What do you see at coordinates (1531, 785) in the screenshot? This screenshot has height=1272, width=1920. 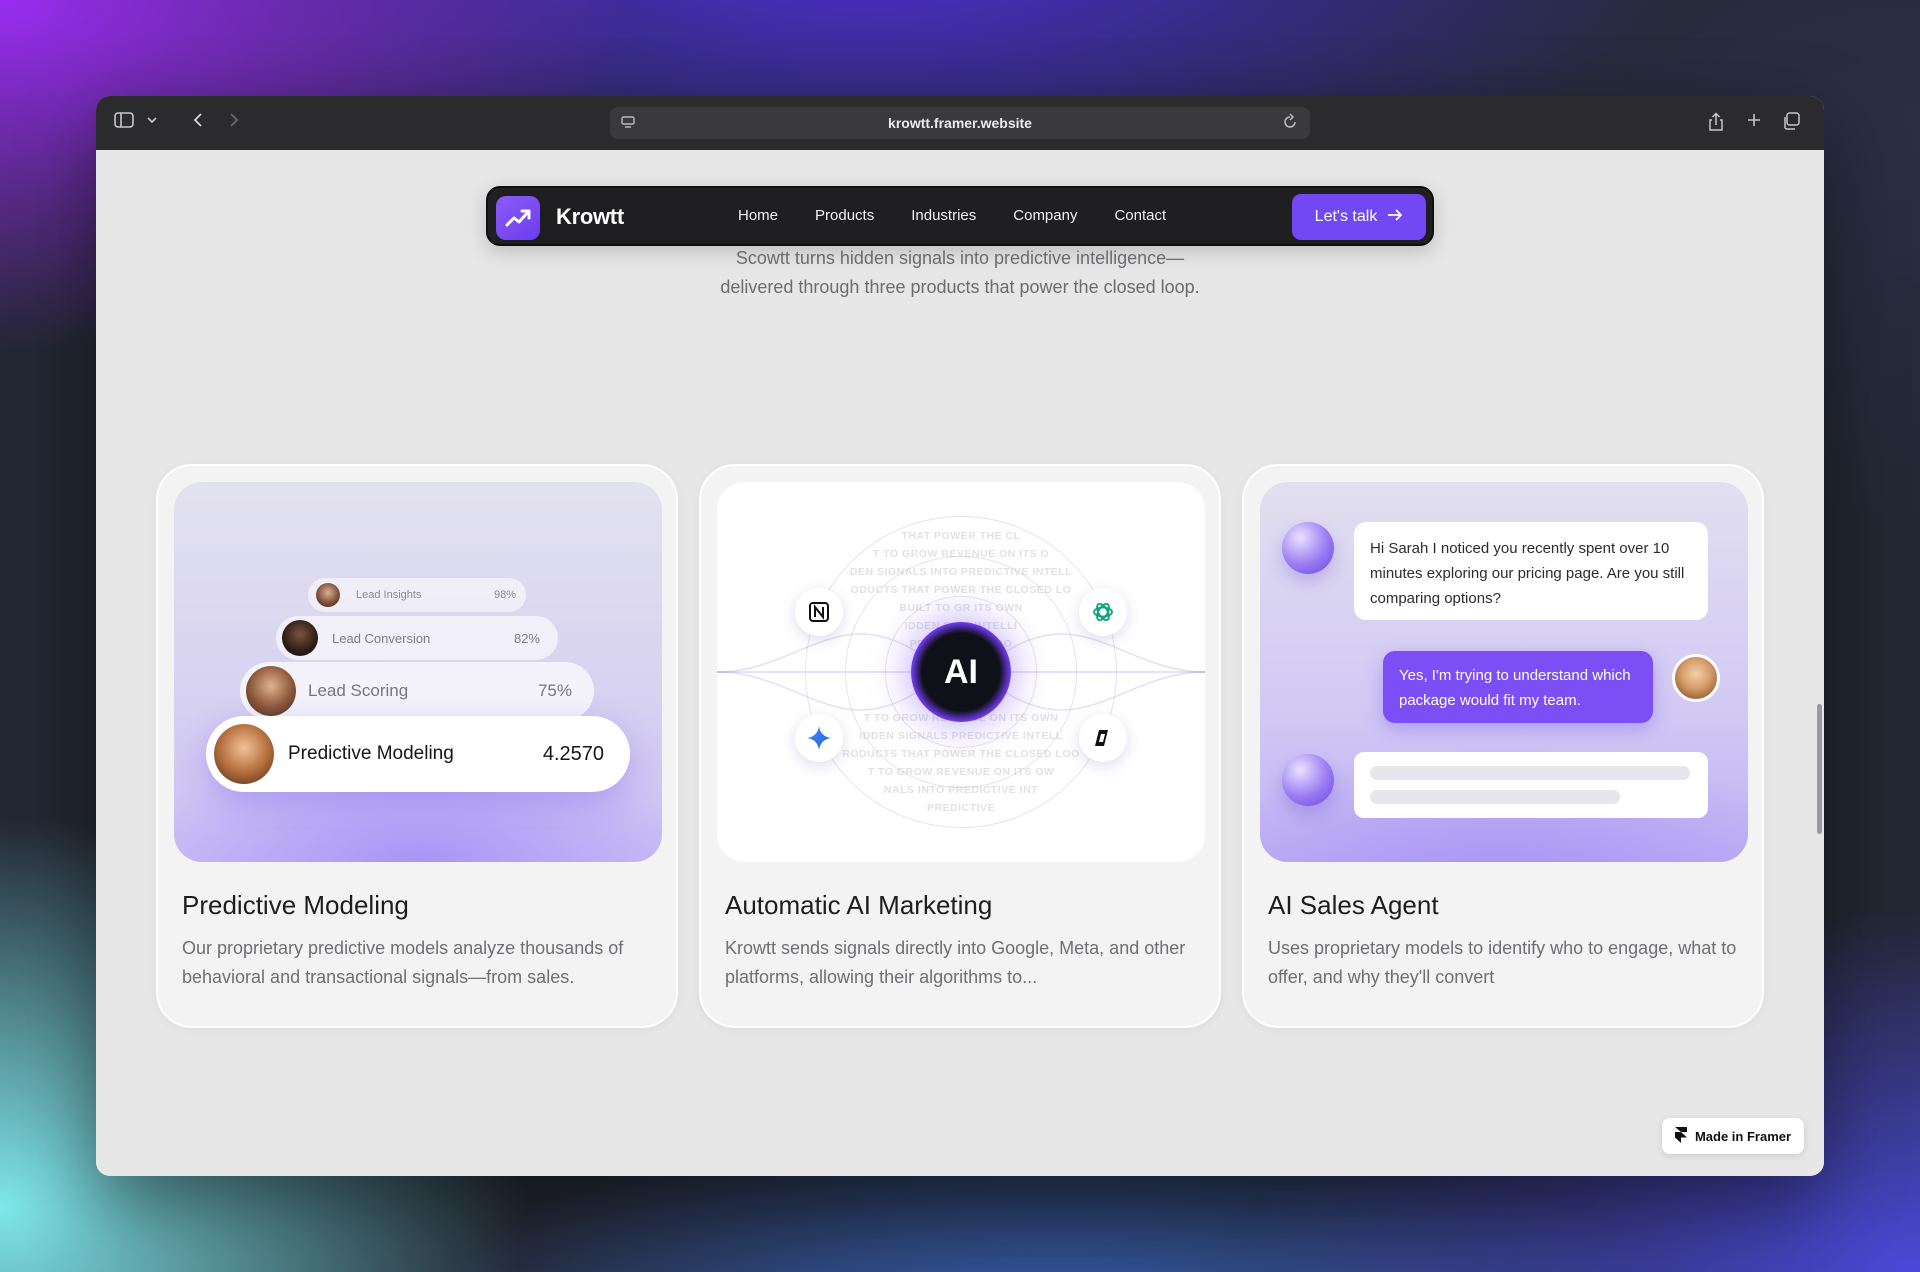 I see `agent-typing-placeholder` at bounding box center [1531, 785].